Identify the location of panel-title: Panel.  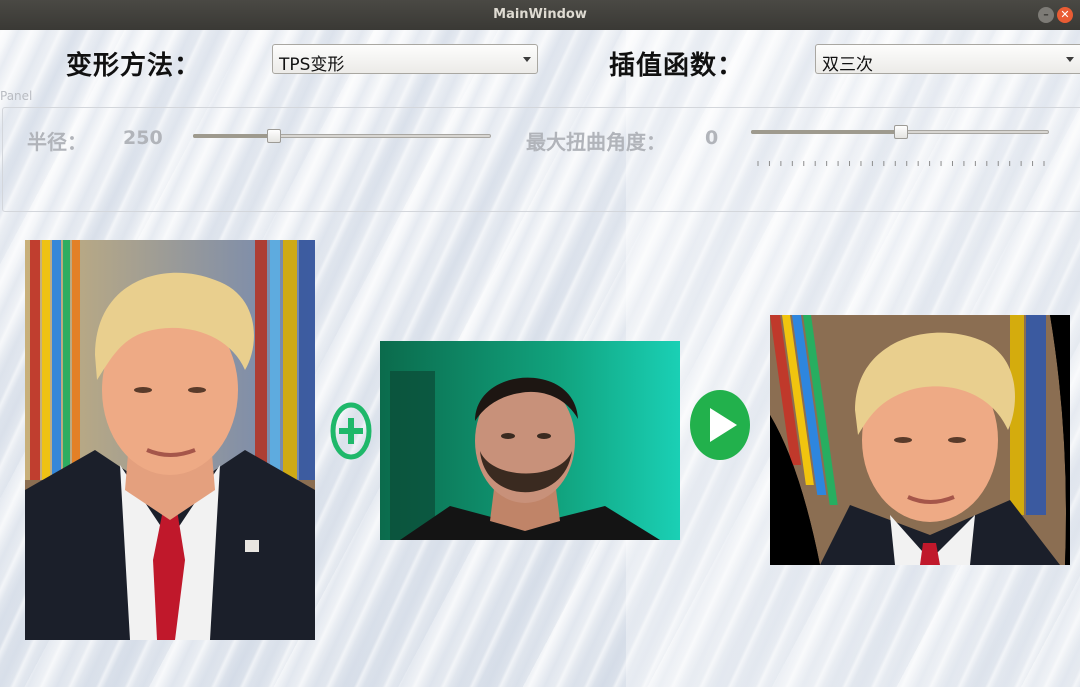
(16, 96).